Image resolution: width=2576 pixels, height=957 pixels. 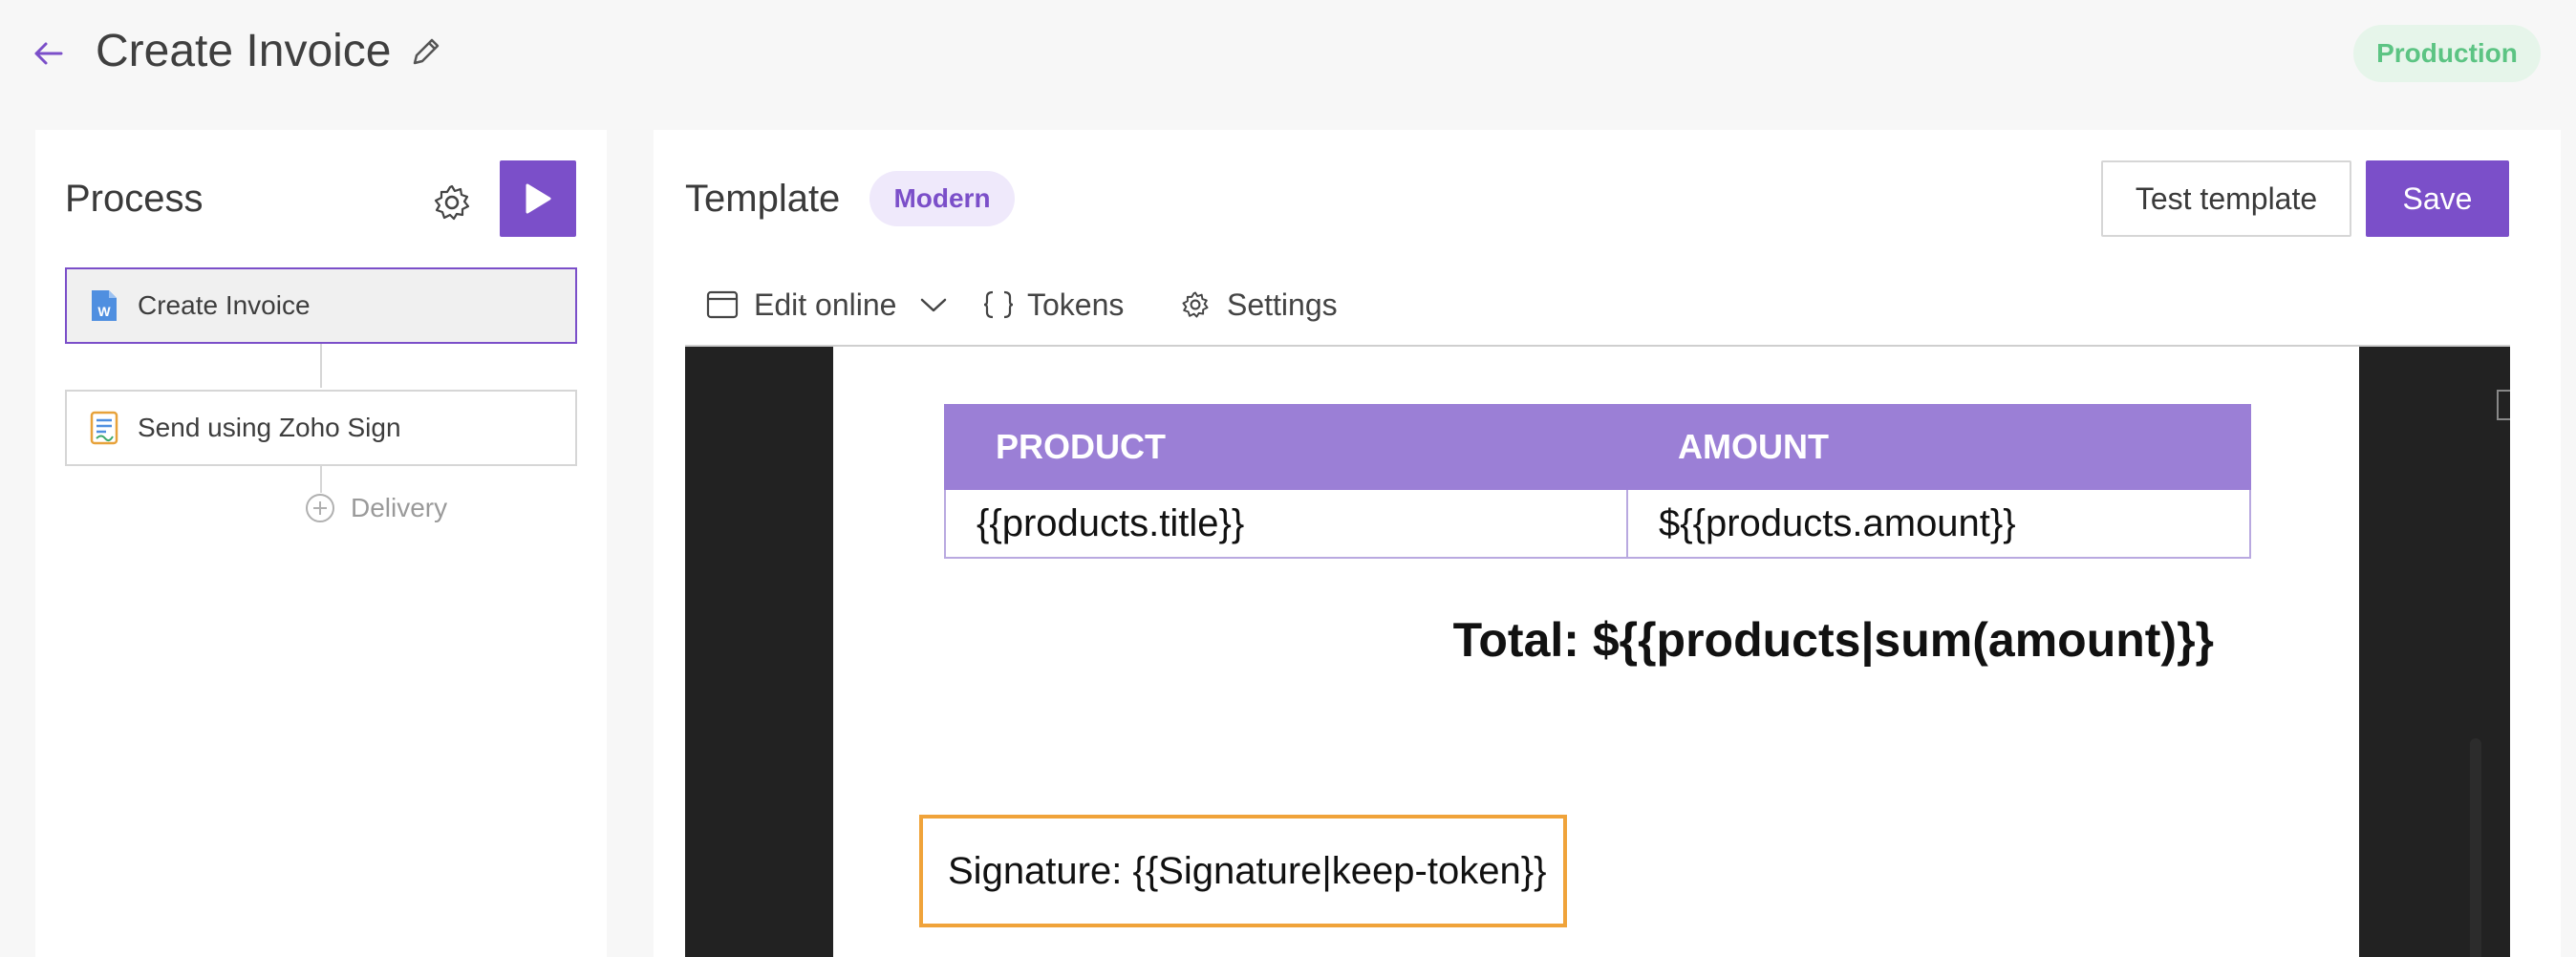 I want to click on viewer-edge-icon, so click(x=2503, y=405).